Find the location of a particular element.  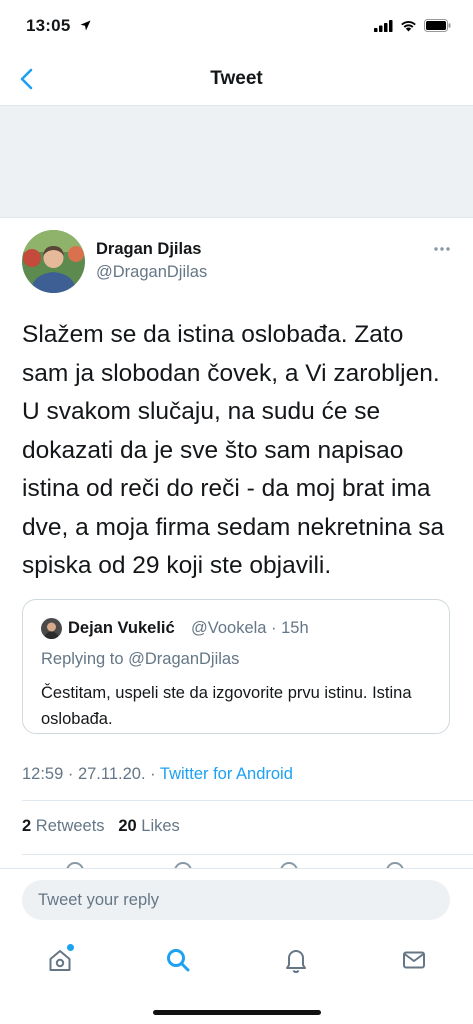

quoted-replying-to: Replying to @DraganDjilas is located at coordinates (140, 659).